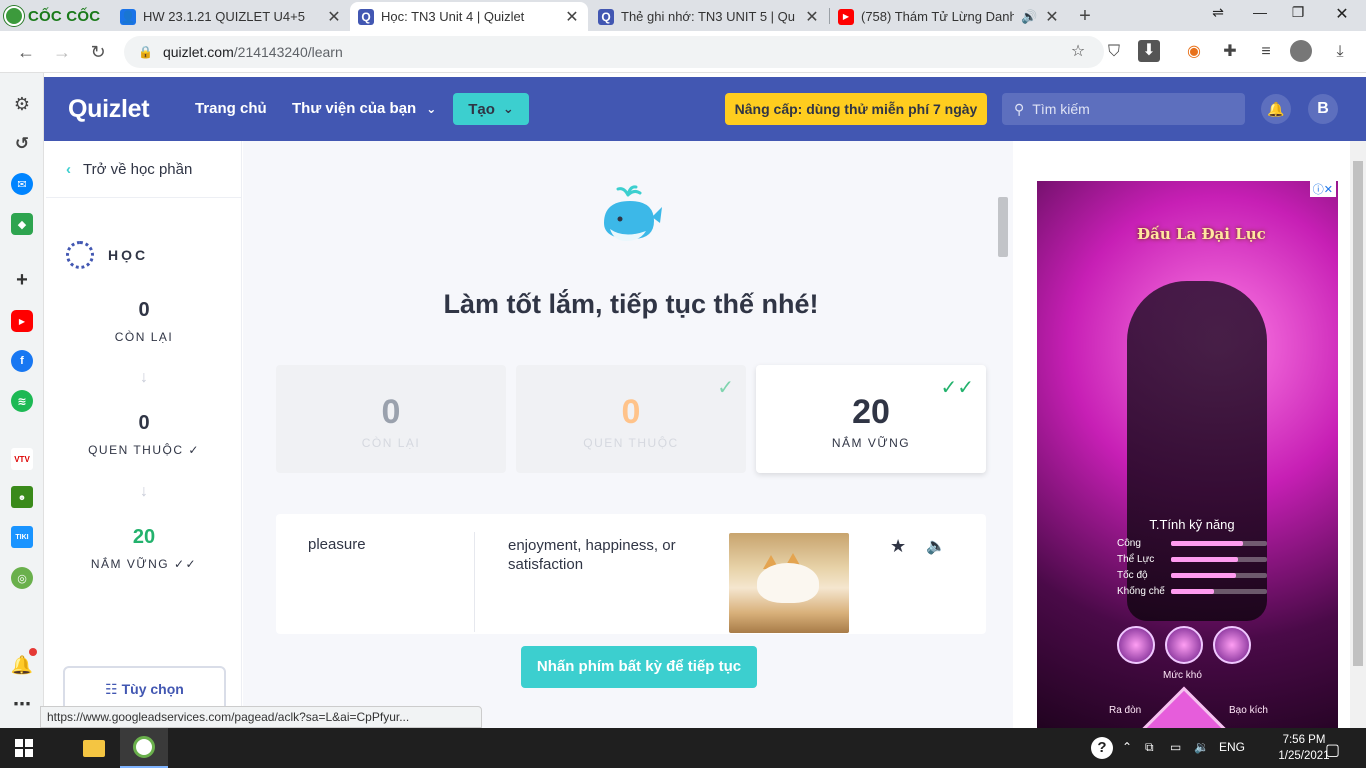 This screenshot has width=1366, height=768. What do you see at coordinates (683, 748) in the screenshot?
I see `windows-taskbar: ? ⌃ ⧉ ▭ 🔉 ENG 7:56 PM 1/25/2021 ▢` at bounding box center [683, 748].